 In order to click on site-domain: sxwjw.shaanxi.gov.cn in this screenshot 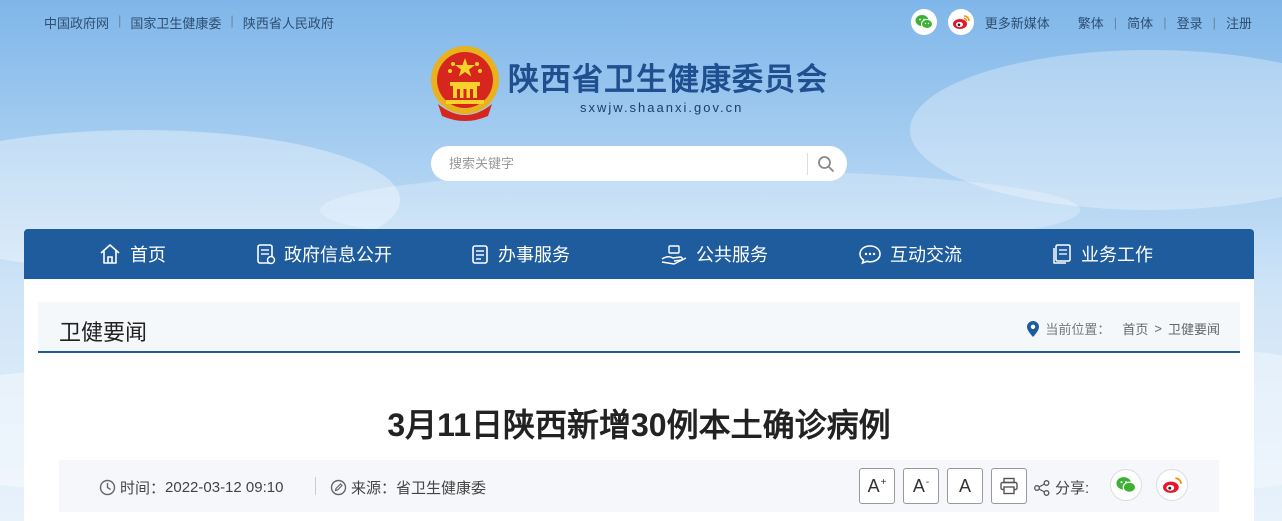, I will do `click(662, 107)`.